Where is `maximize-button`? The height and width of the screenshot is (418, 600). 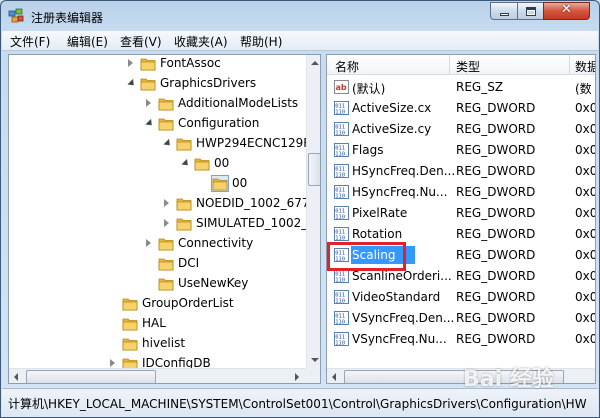 maximize-button is located at coordinates (530, 11).